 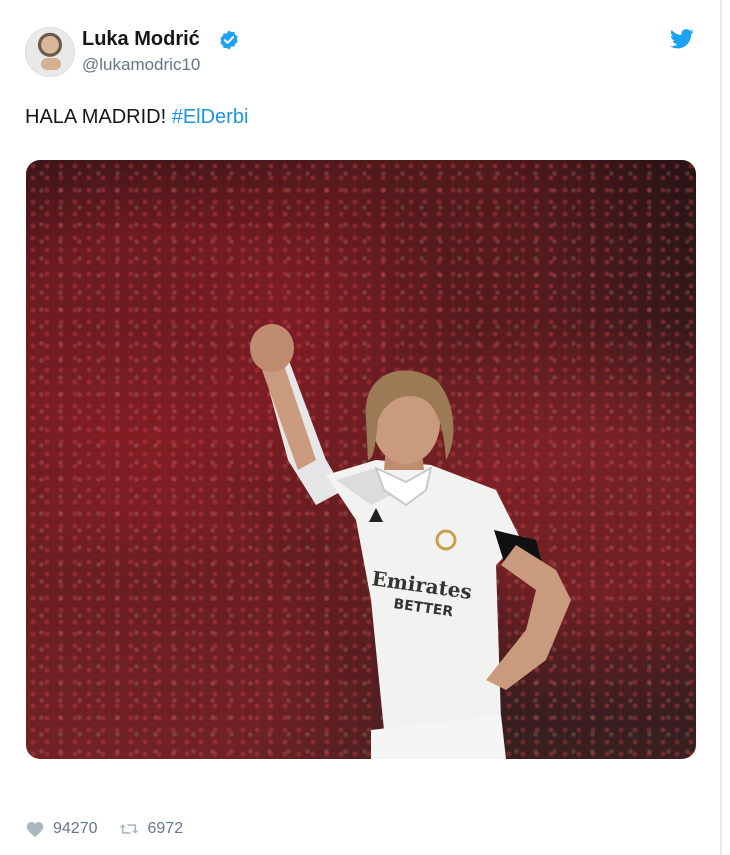 I want to click on retweet-stat: 6972, so click(x=151, y=829).